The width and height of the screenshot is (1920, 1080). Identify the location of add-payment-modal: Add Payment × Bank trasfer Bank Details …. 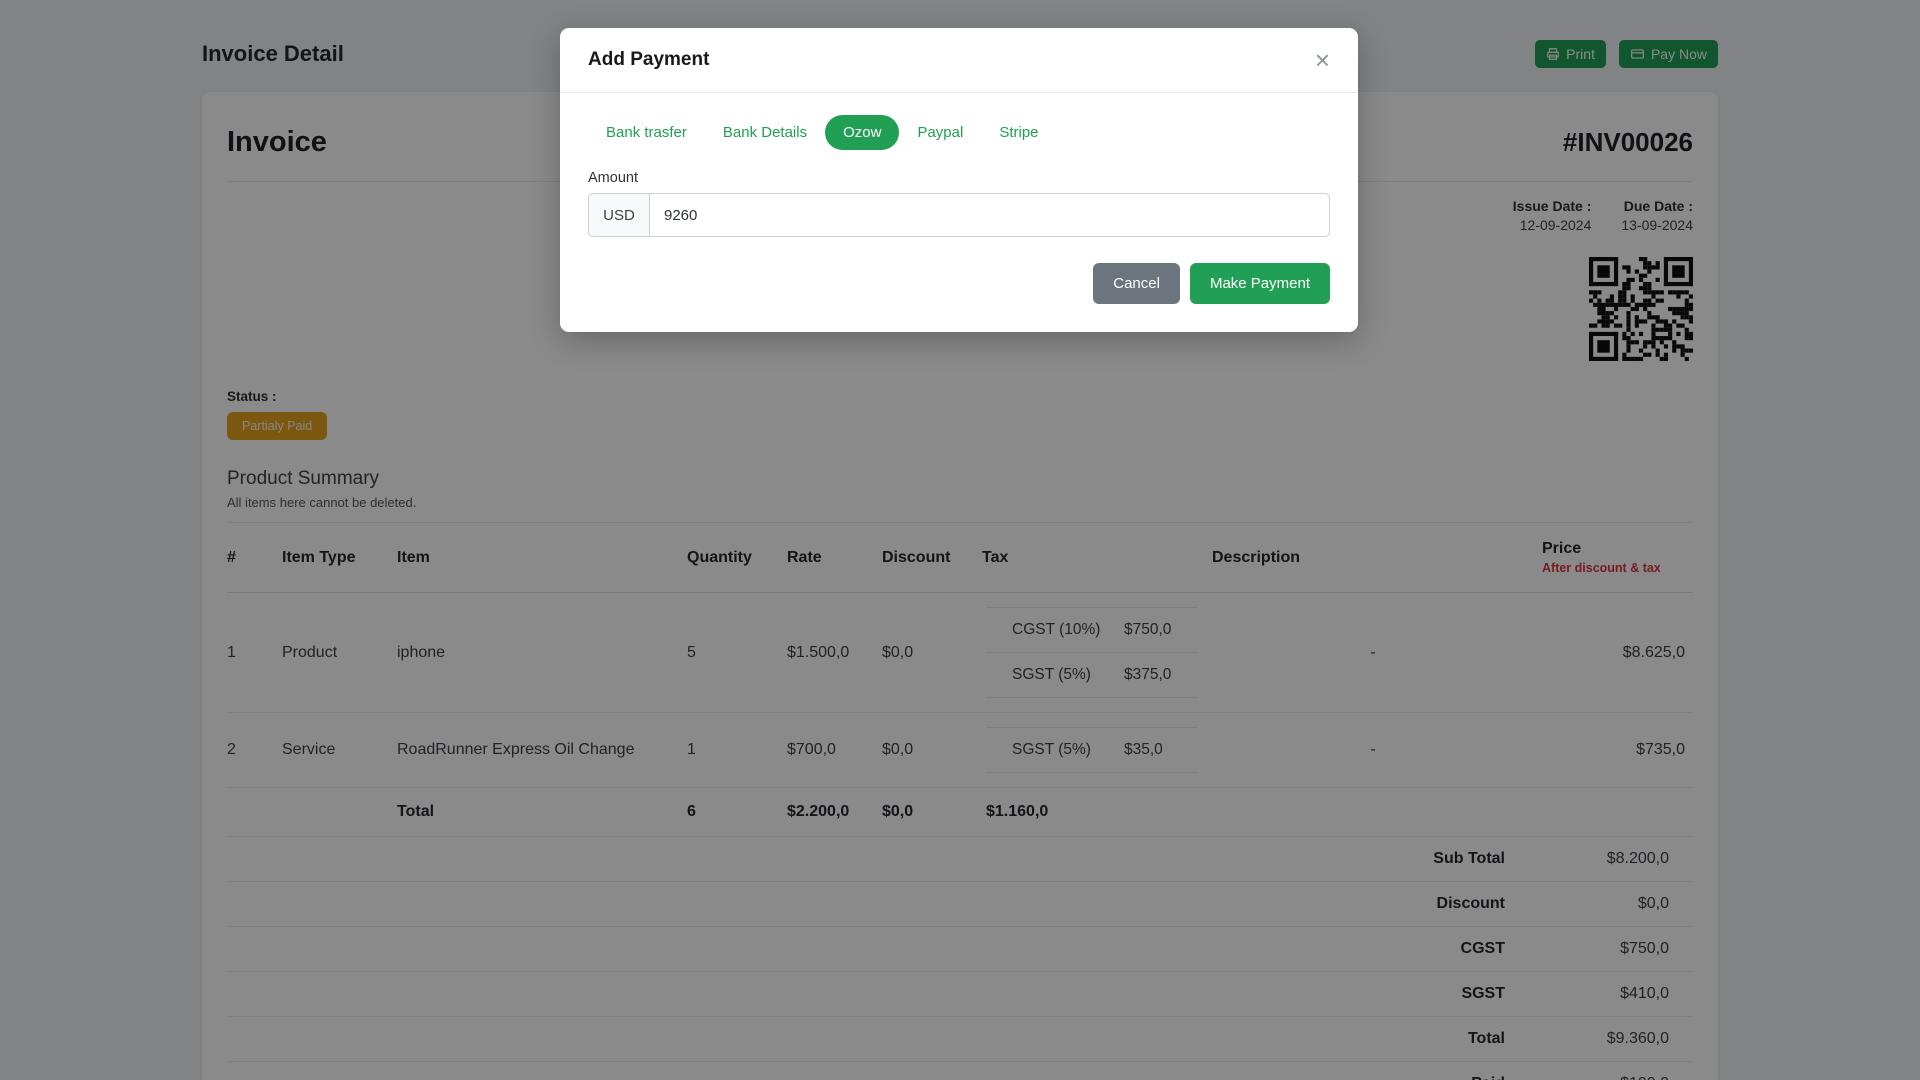
(959, 180).